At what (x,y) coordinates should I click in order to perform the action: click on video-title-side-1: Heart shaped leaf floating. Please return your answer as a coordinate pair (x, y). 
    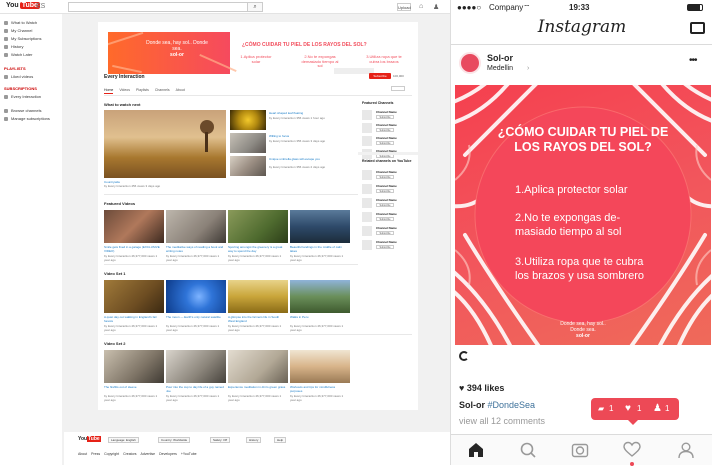
    Looking at the image, I should click on (311, 113).